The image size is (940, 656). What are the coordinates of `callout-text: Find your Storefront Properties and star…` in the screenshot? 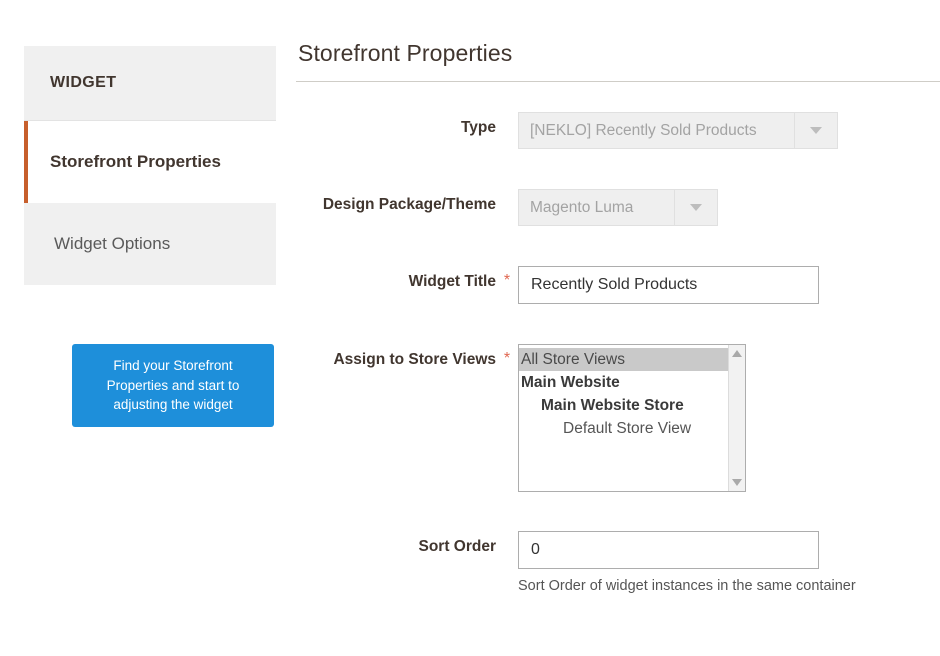 It's located at (173, 385).